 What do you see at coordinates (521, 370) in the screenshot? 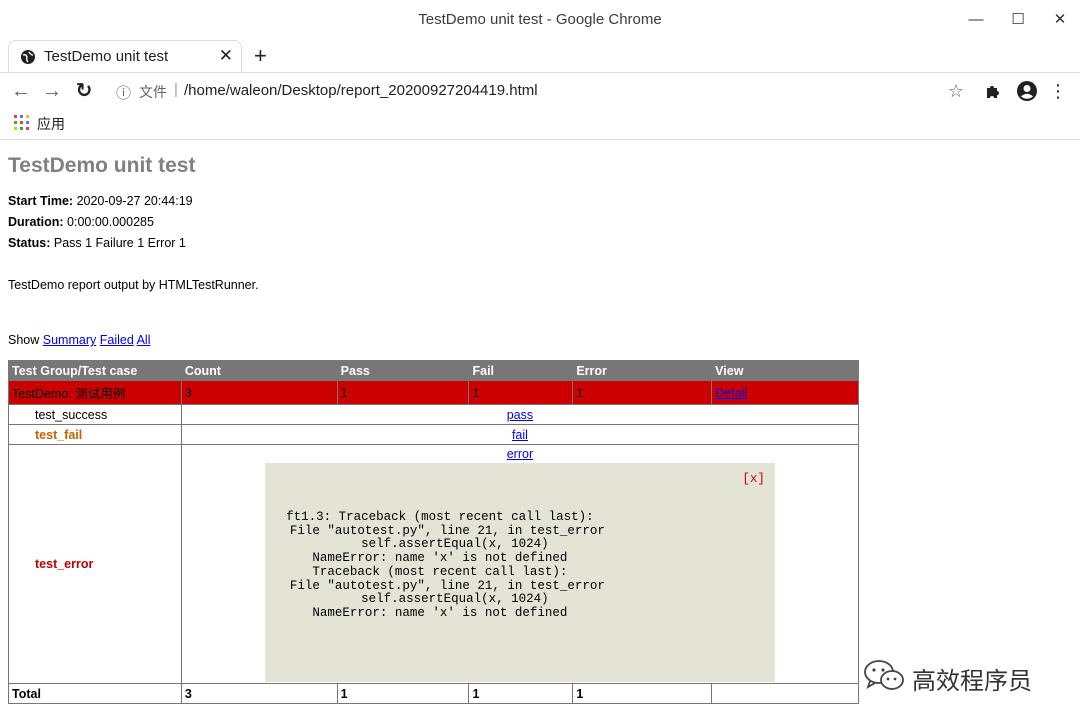
I see `header-fail: Fail` at bounding box center [521, 370].